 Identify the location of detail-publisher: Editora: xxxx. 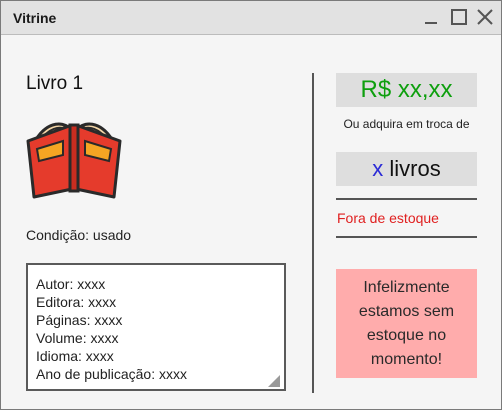
(76, 302).